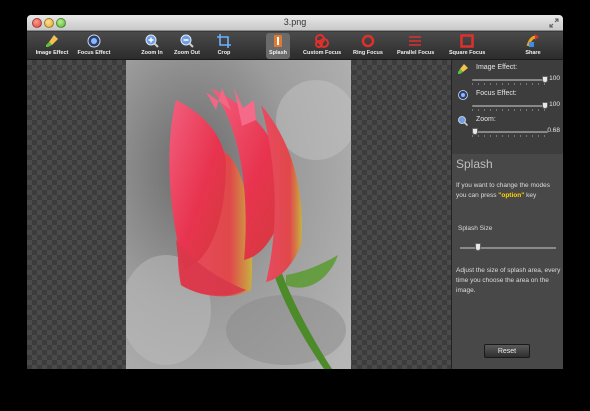  Describe the element at coordinates (554, 23) in the screenshot. I see `fullscreen-icon` at that location.